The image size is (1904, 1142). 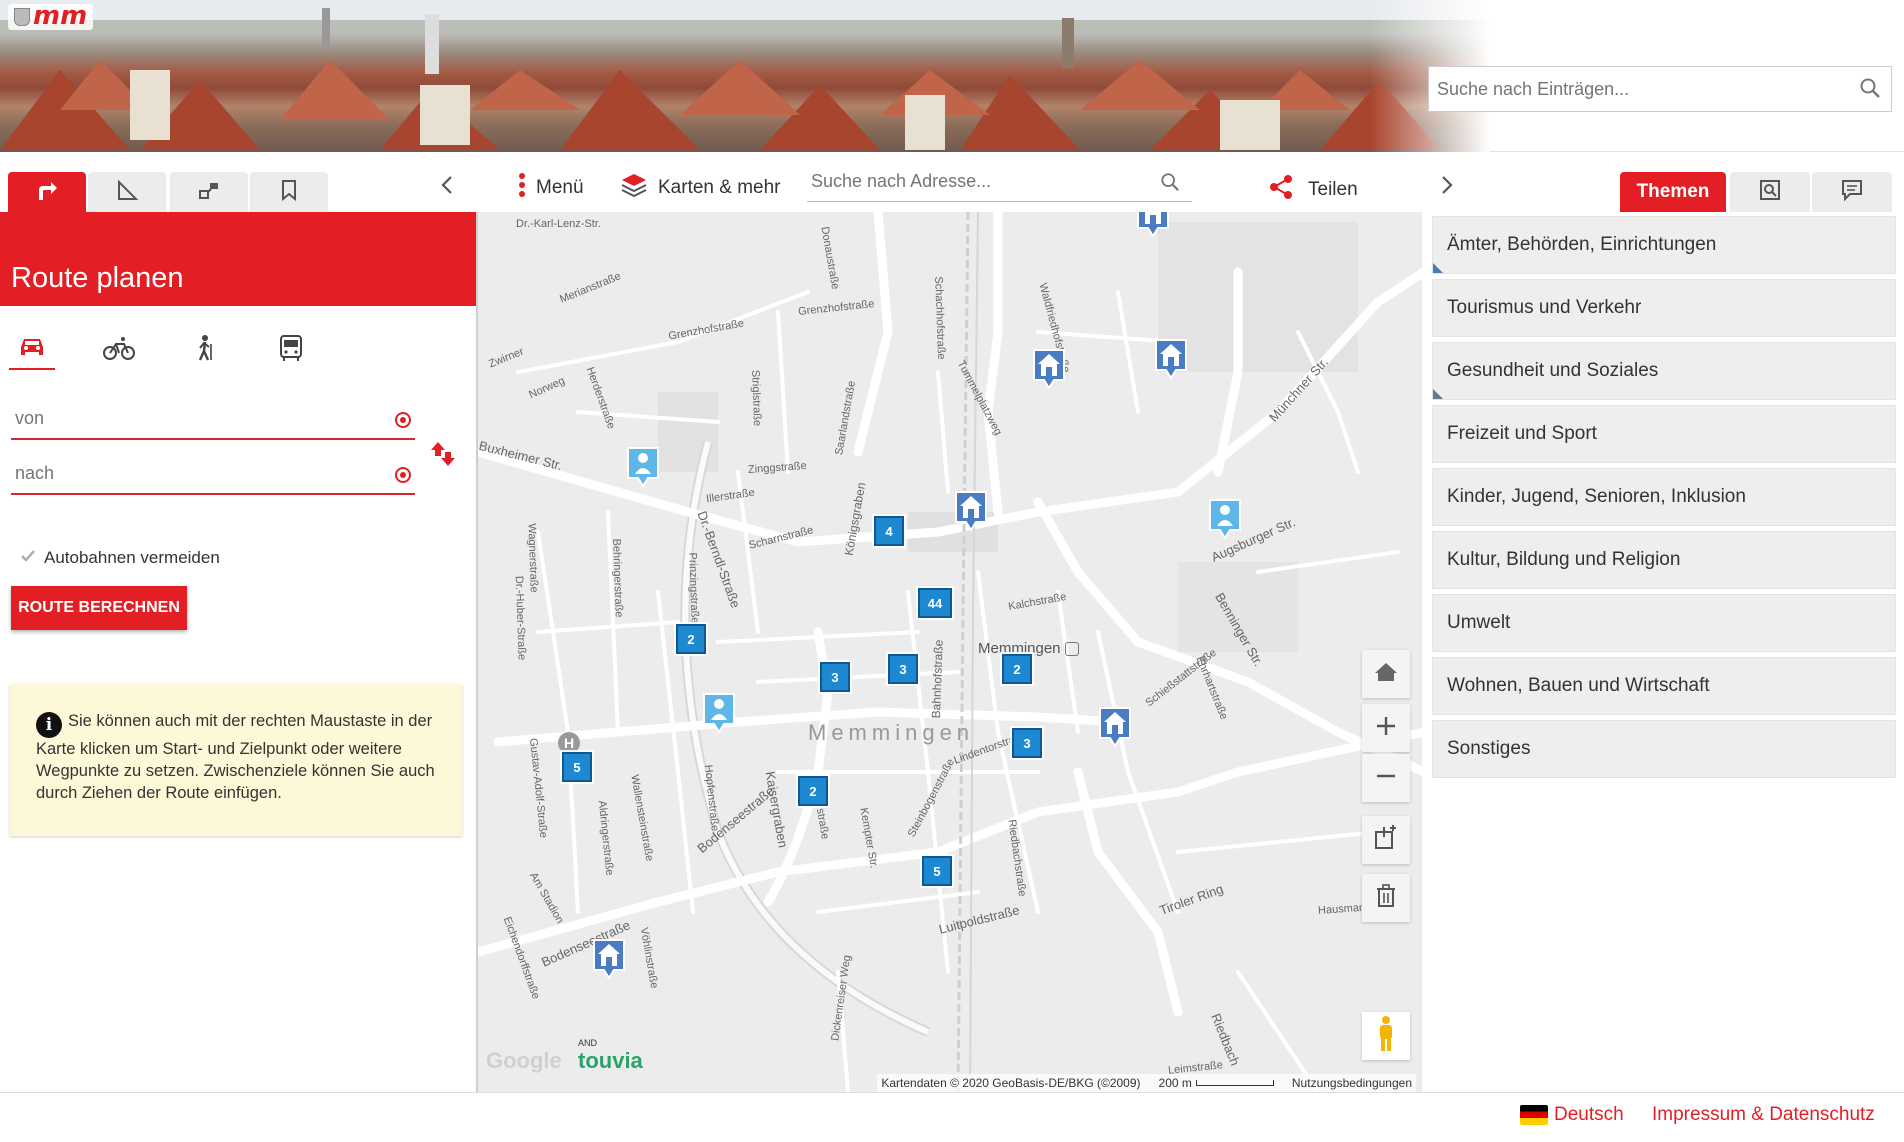 What do you see at coordinates (1352, 1083) in the screenshot?
I see `terms-link: Nutzungsbedingungen` at bounding box center [1352, 1083].